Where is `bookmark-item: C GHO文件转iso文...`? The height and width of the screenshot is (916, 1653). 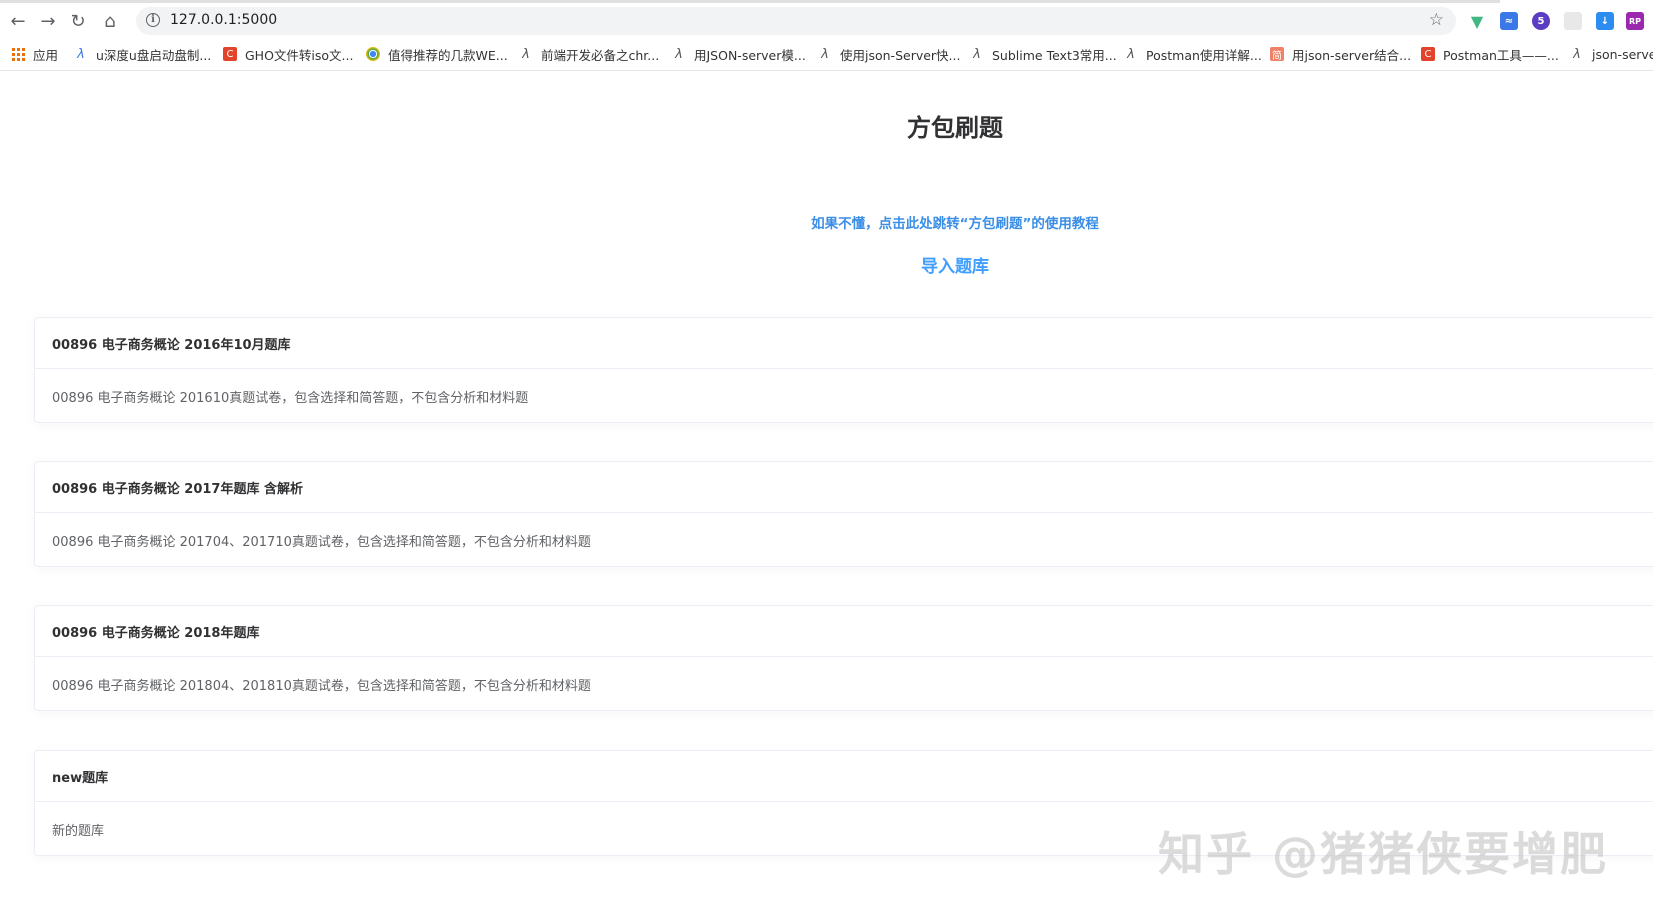
bookmark-item: C GHO文件转iso文... is located at coordinates (288, 54).